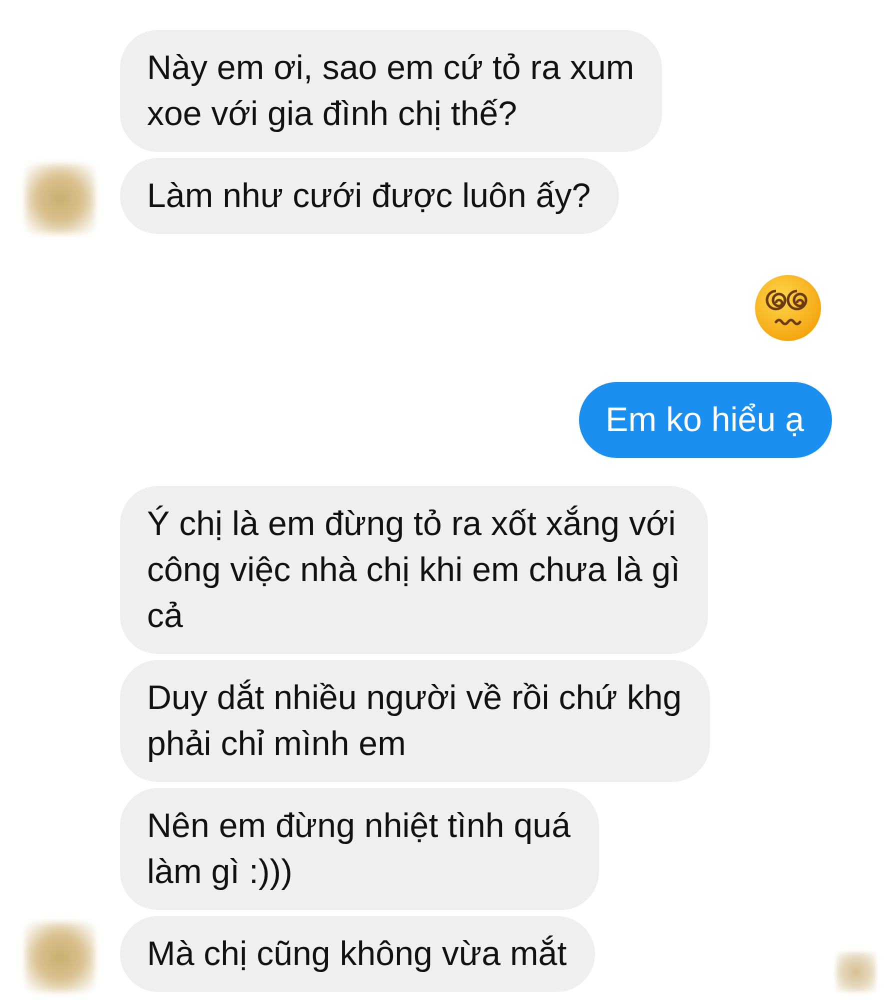 The width and height of the screenshot is (884, 1000). I want to click on dizzy-face-emoji-icon, so click(788, 308).